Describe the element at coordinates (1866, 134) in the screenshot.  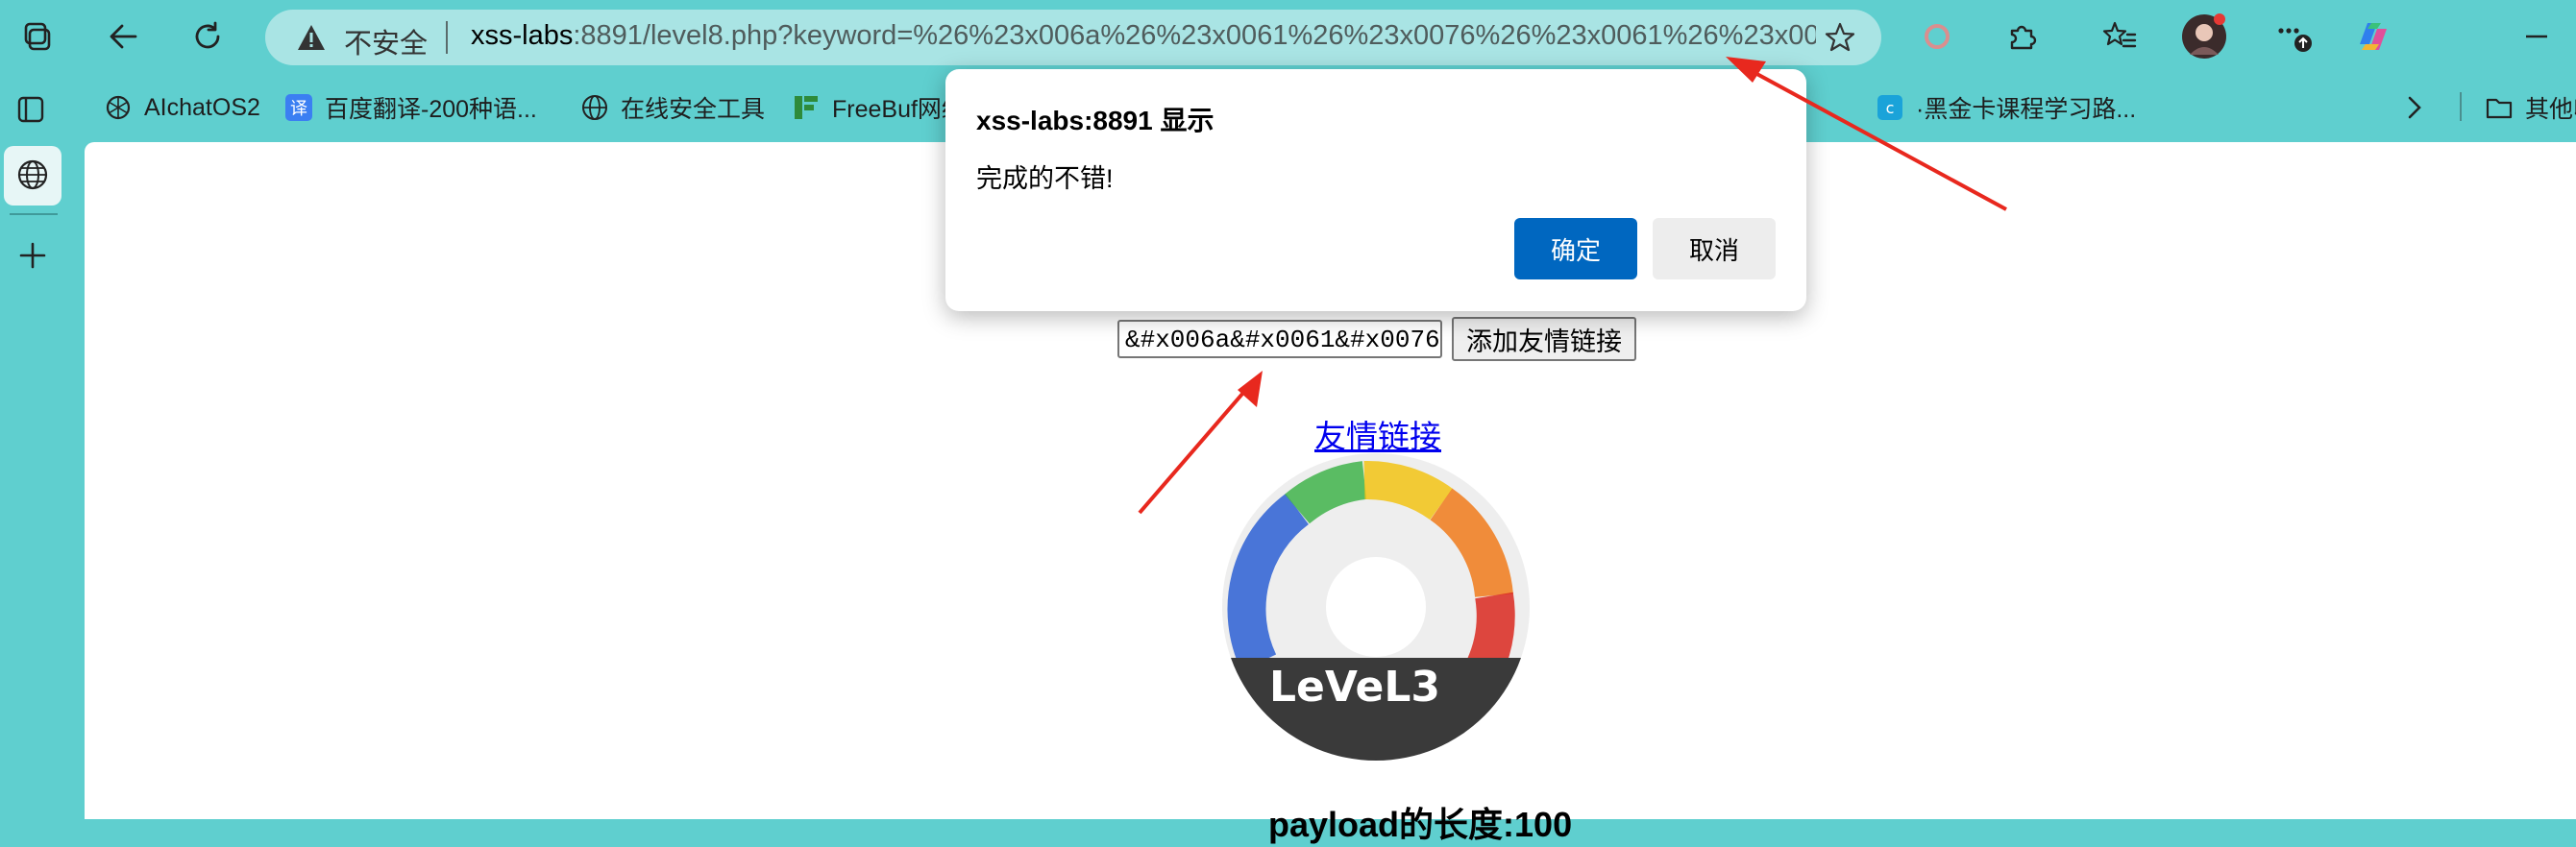
I see `arrow-to-address-bar` at that location.